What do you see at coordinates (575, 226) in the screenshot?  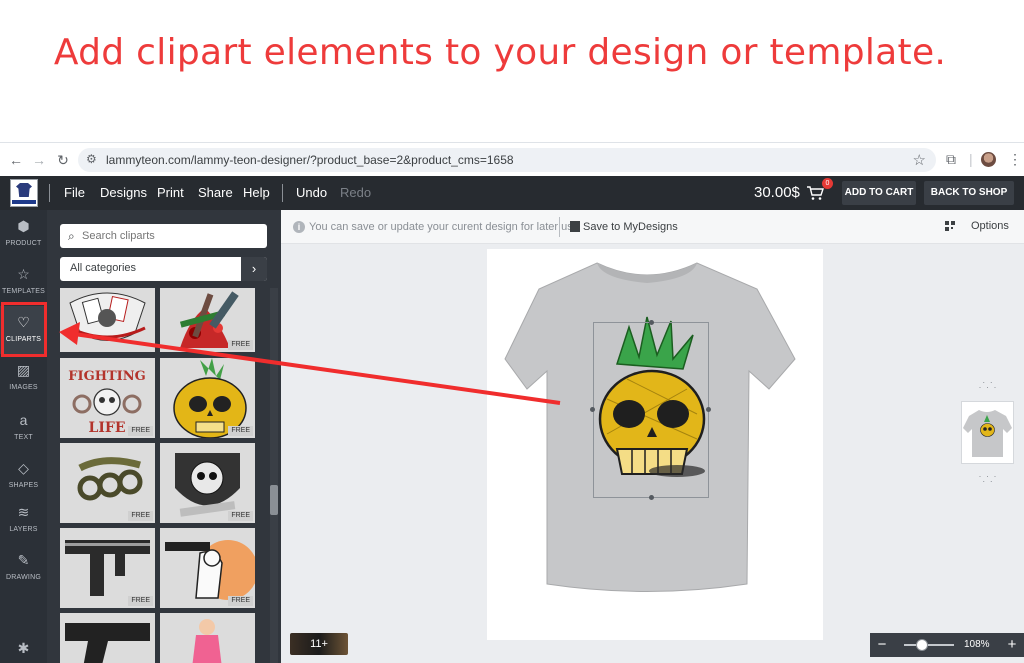 I see `save-icon` at bounding box center [575, 226].